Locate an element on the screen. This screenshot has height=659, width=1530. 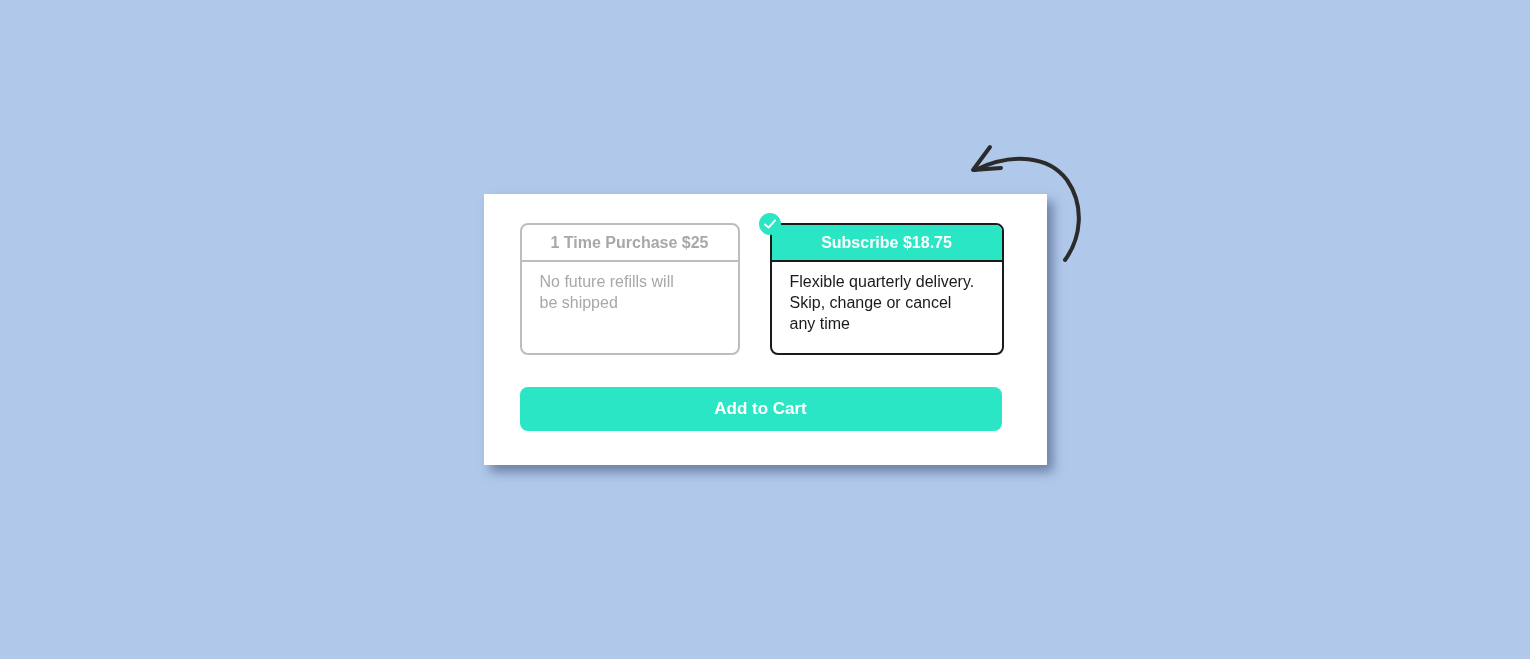
option-description: Flexible quarterly delivery. Skip, change or cancel any time is located at coordinates (882, 303).